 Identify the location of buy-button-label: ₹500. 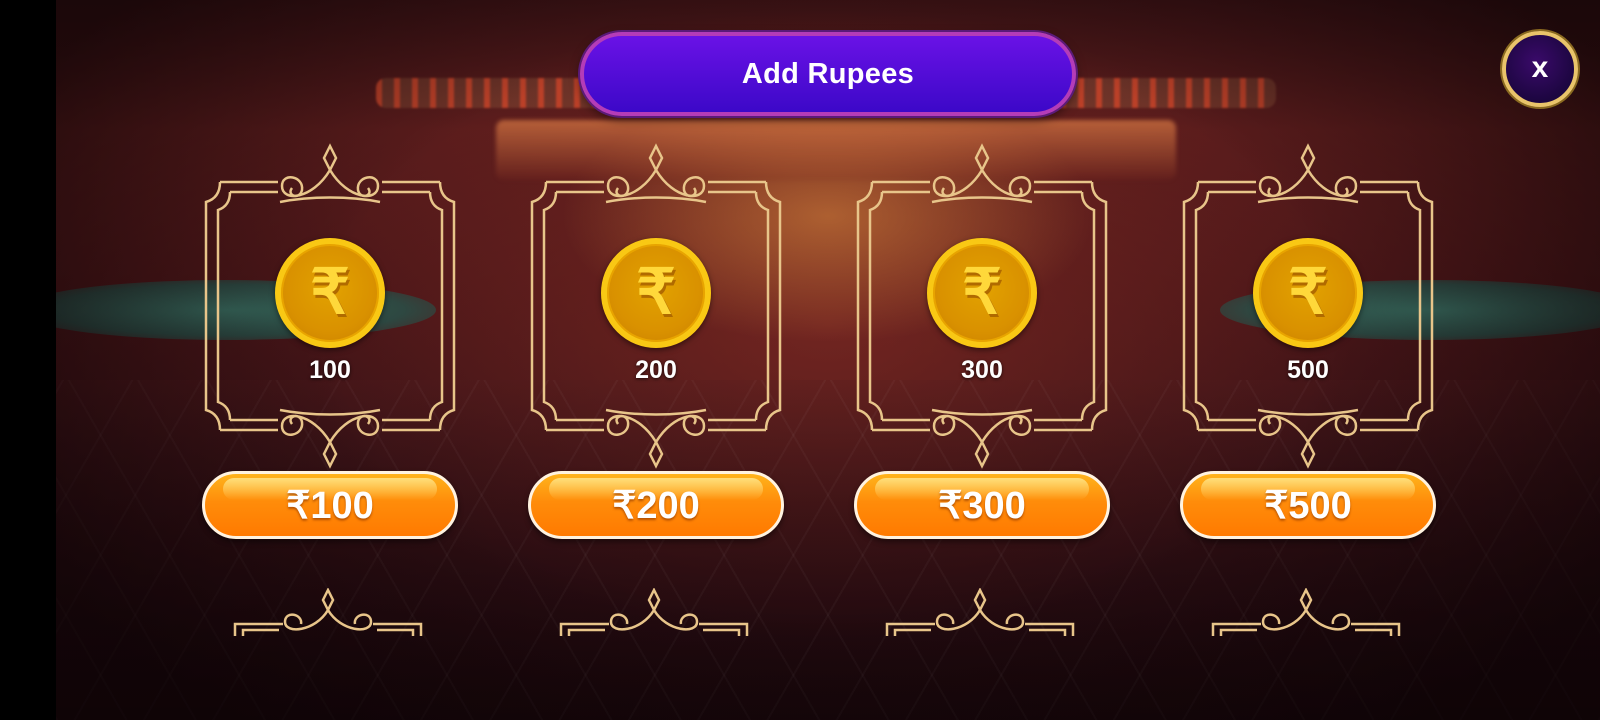
(1308, 505).